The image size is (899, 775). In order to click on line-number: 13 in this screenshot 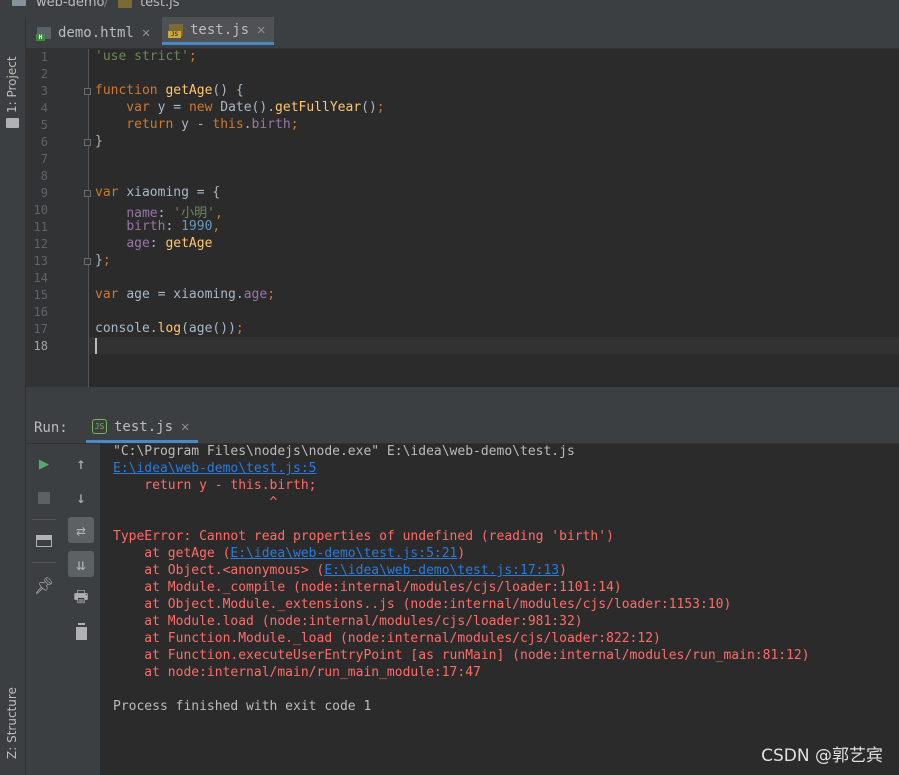, I will do `click(40, 261)`.